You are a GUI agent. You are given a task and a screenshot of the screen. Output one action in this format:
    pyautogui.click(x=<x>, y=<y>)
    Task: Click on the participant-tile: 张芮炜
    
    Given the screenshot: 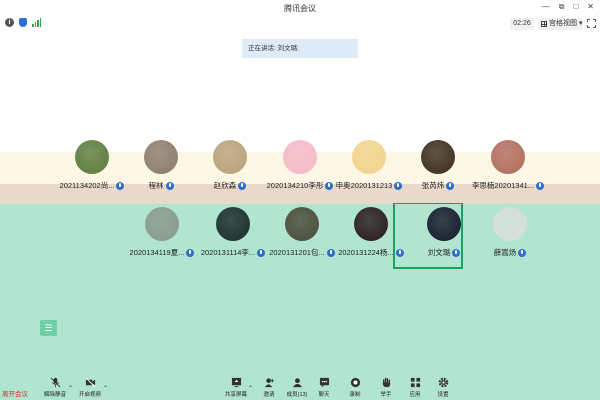 What is the action you would take?
    pyautogui.click(x=438, y=165)
    